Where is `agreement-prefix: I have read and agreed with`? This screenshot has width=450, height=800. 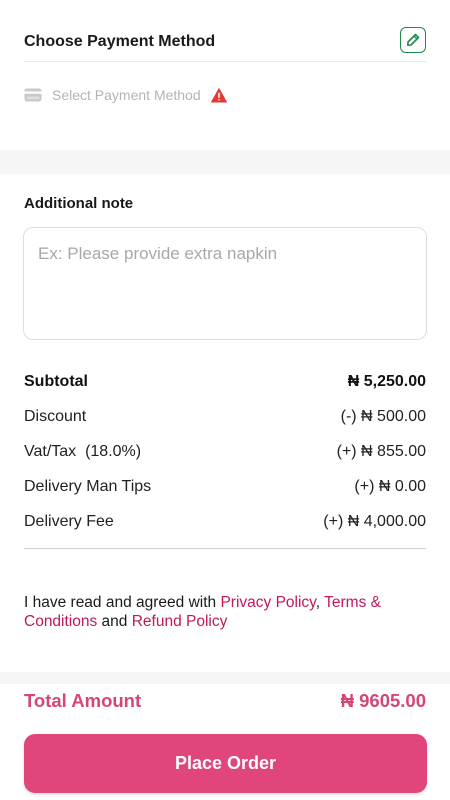 agreement-prefix: I have read and agreed with is located at coordinates (122, 602).